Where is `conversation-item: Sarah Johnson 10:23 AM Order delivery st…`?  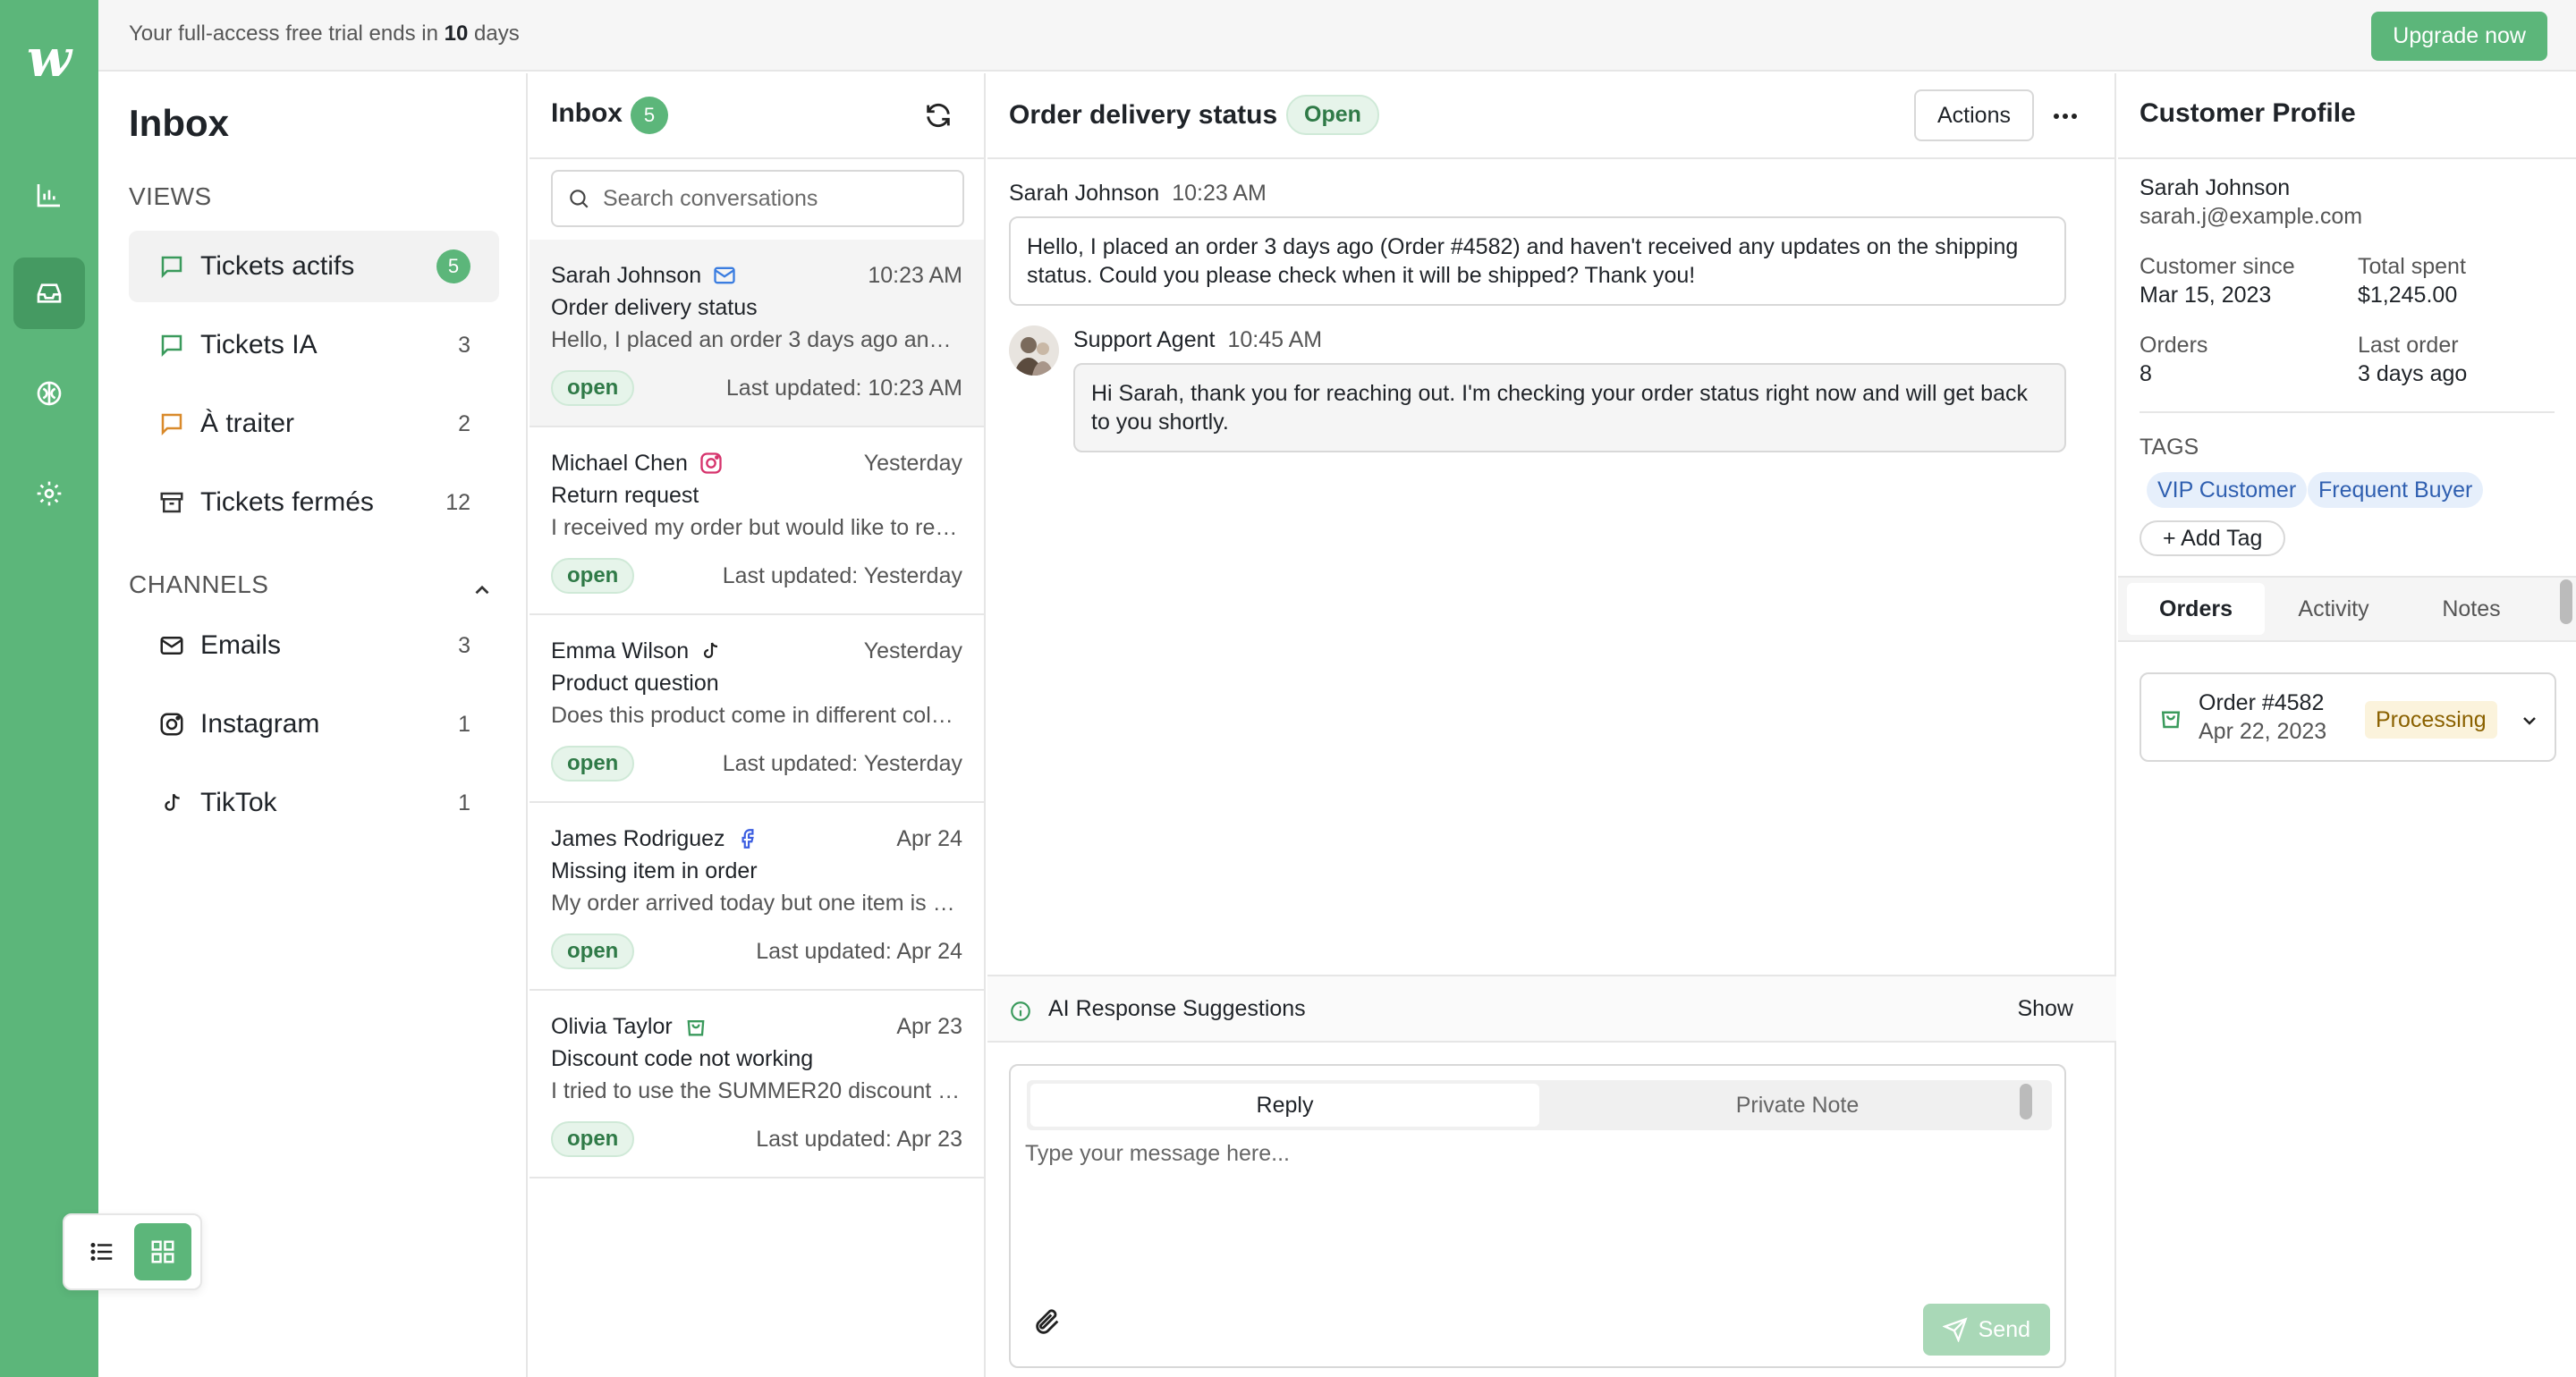 conversation-item: Sarah Johnson 10:23 AM Order delivery st… is located at coordinates (757, 333).